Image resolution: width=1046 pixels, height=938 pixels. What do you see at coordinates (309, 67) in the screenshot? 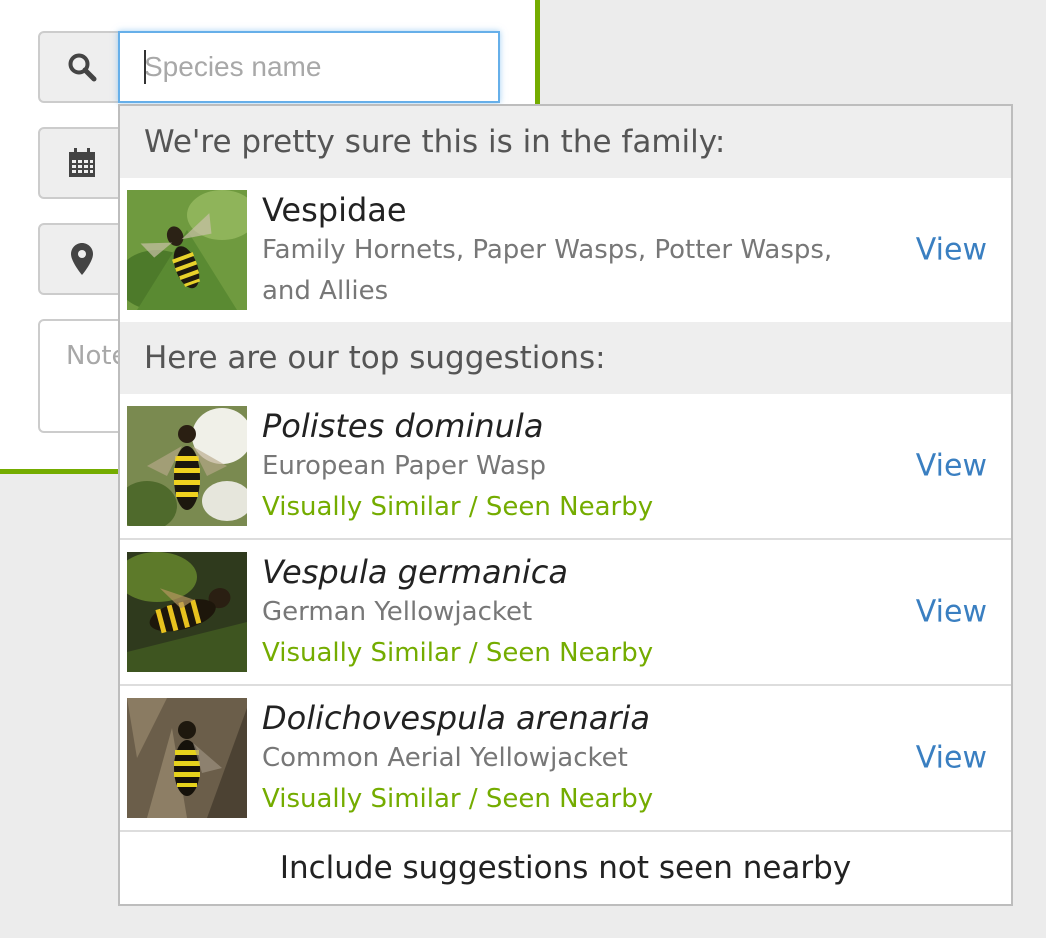
I see `species-name-input` at bounding box center [309, 67].